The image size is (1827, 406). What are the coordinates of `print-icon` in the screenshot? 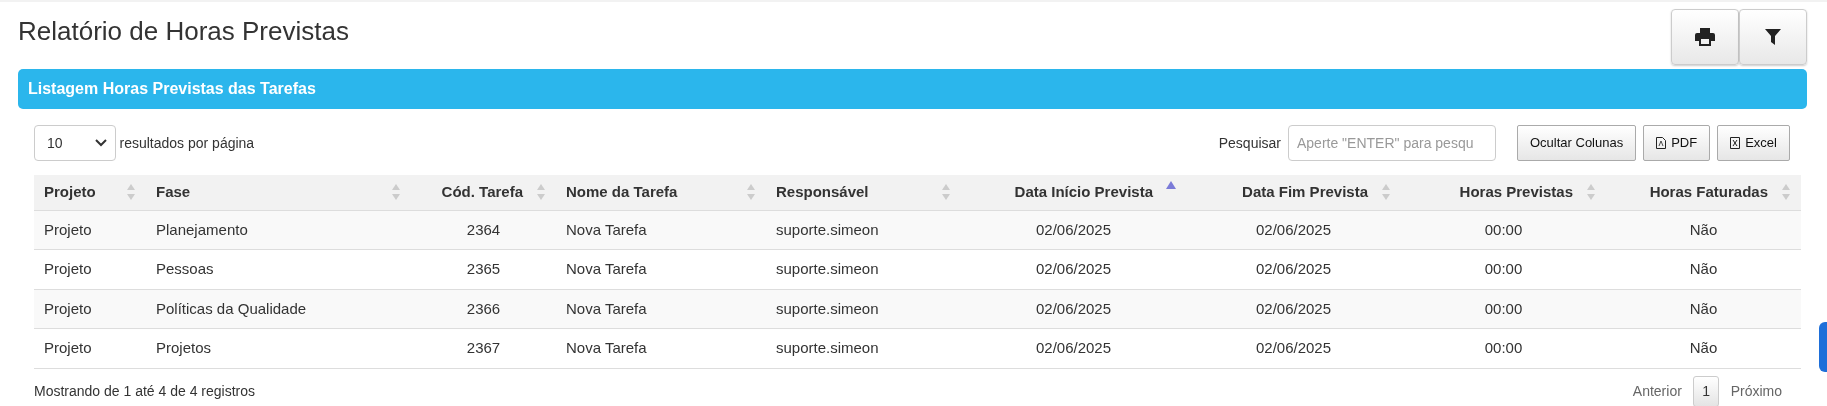 It's located at (1705, 37).